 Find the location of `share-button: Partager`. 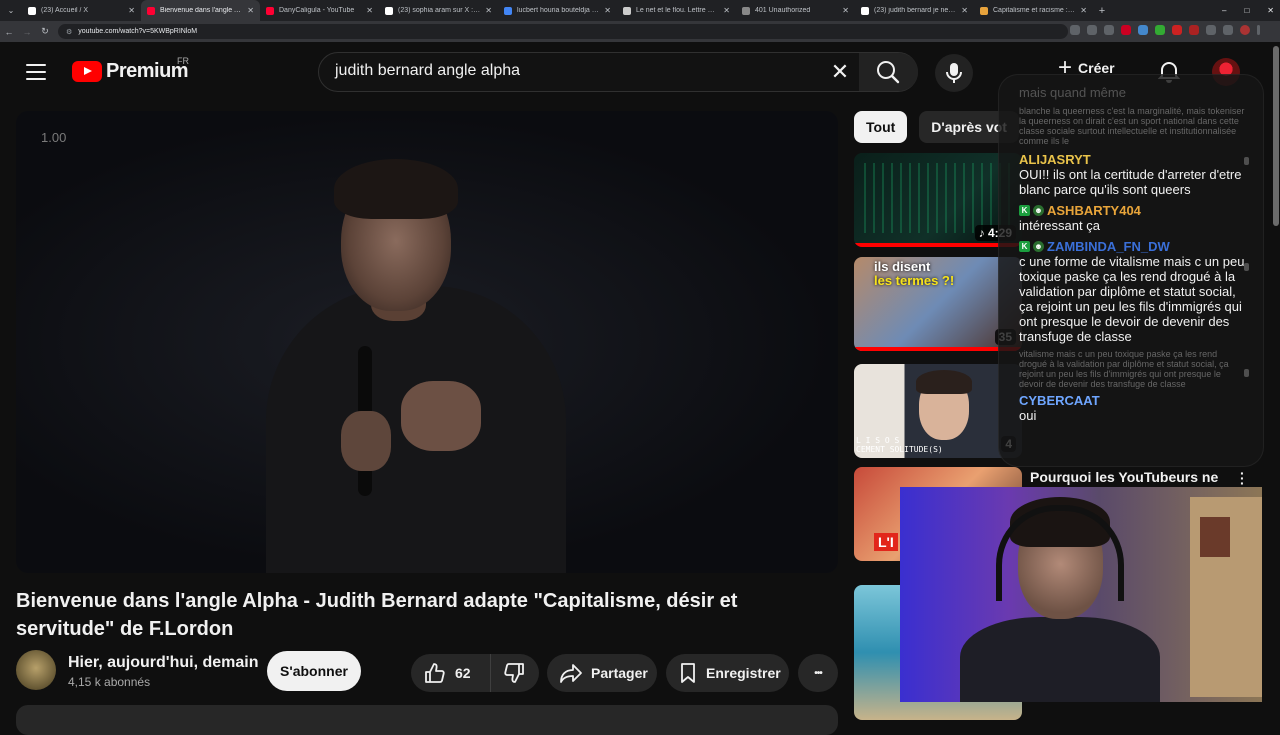

share-button: Partager is located at coordinates (602, 673).